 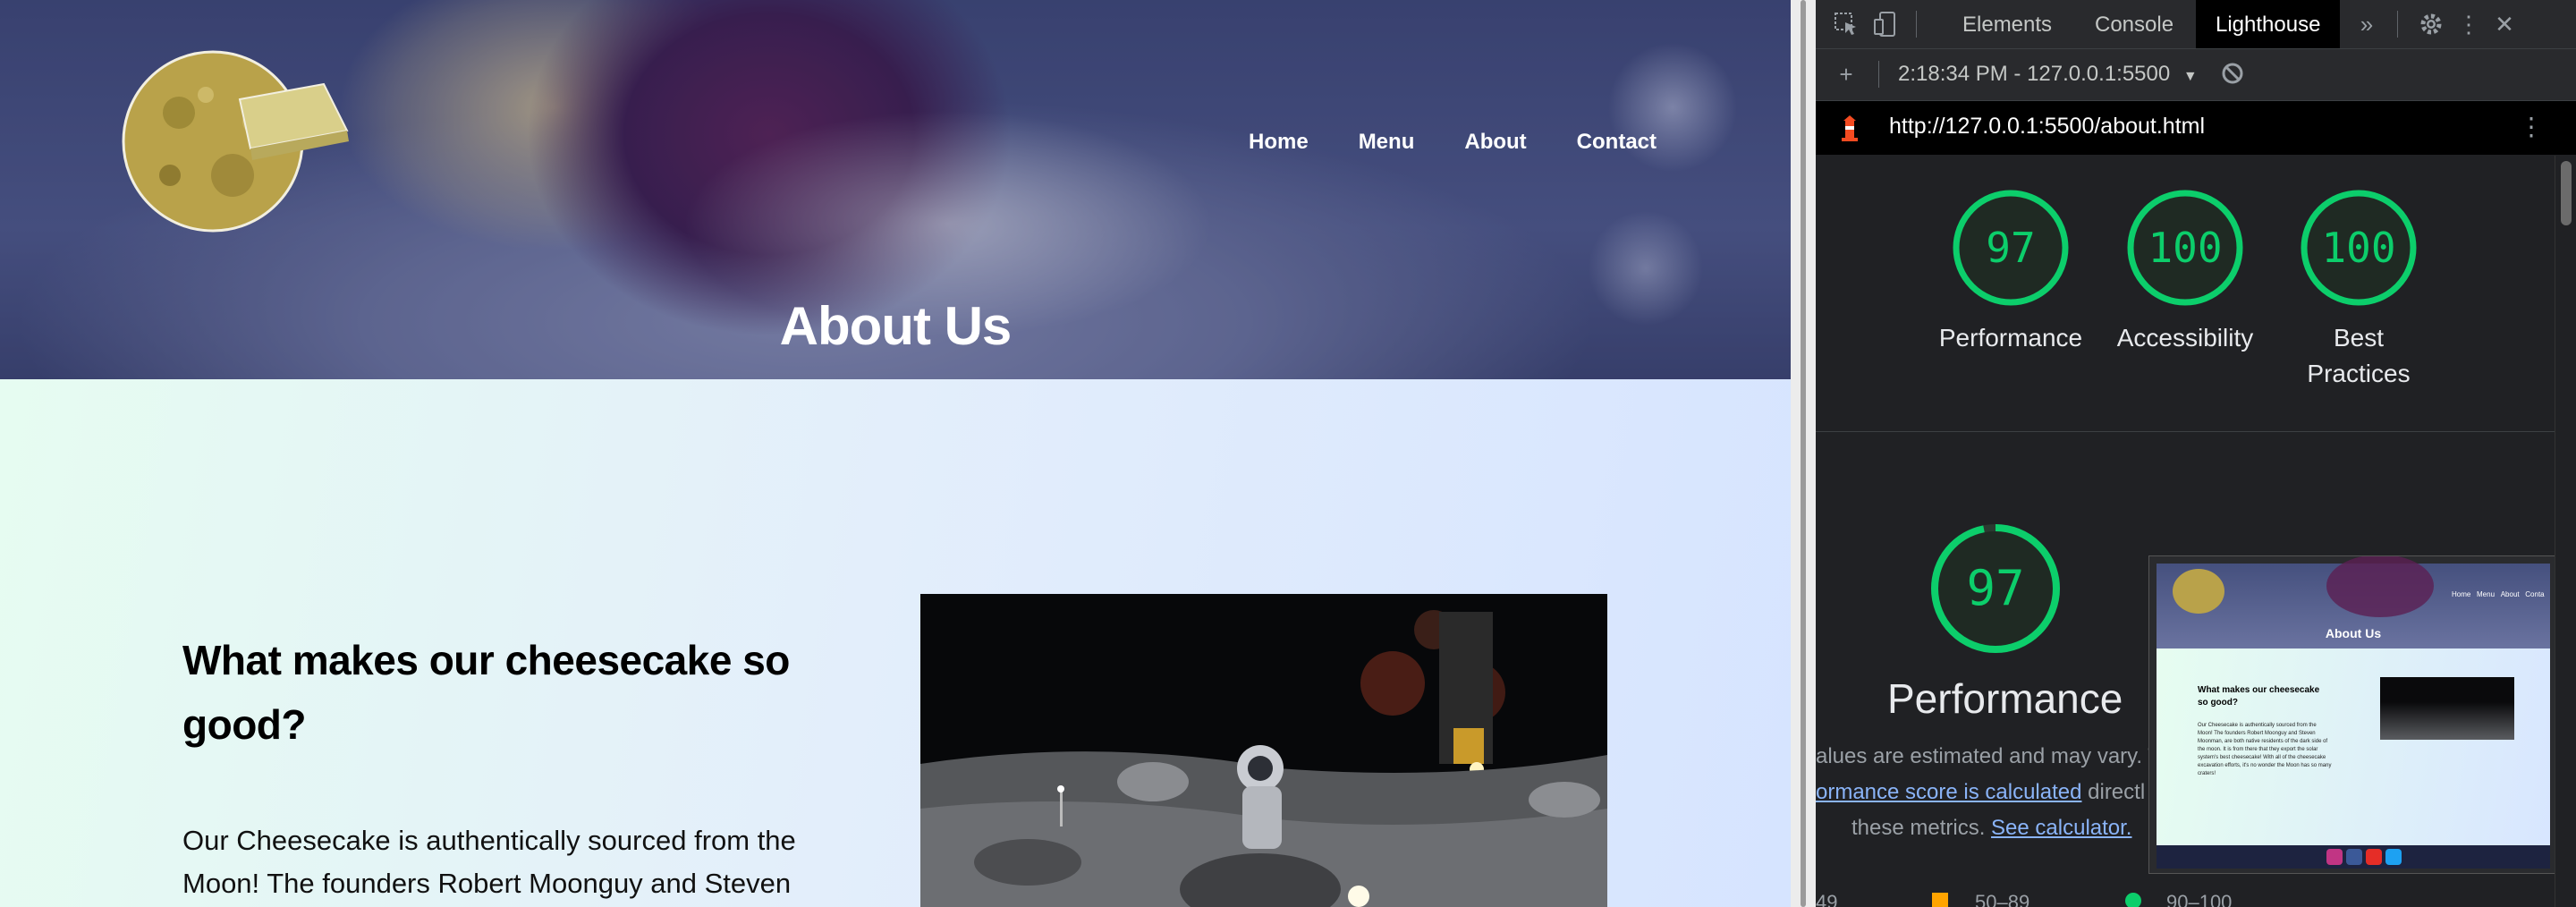 I want to click on see-calculator-link: See calculator., so click(x=2061, y=828).